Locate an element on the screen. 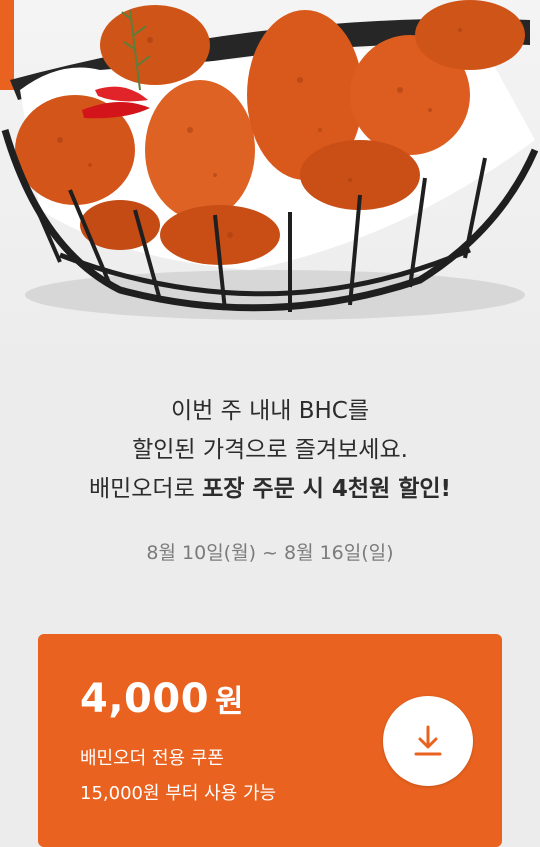  coupon-type-label: 배민오더 전용 쿠폰 is located at coordinates (152, 758).